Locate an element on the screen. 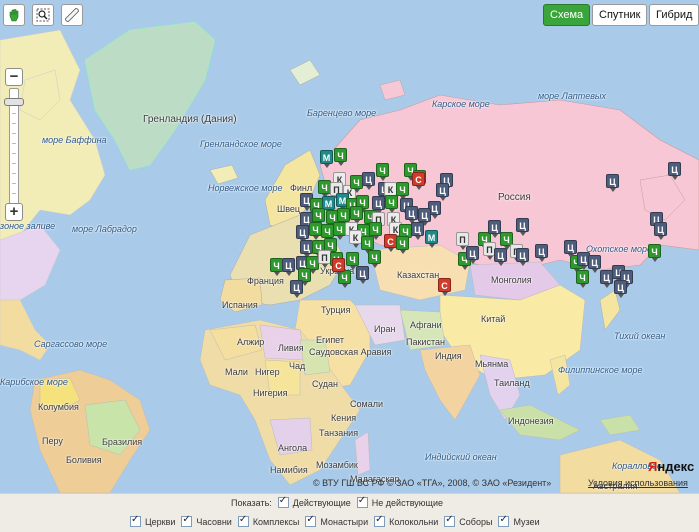 The width and height of the screenshot is (699, 532). checkbox-bell-towers-label: Колокольни is located at coordinates (414, 521).